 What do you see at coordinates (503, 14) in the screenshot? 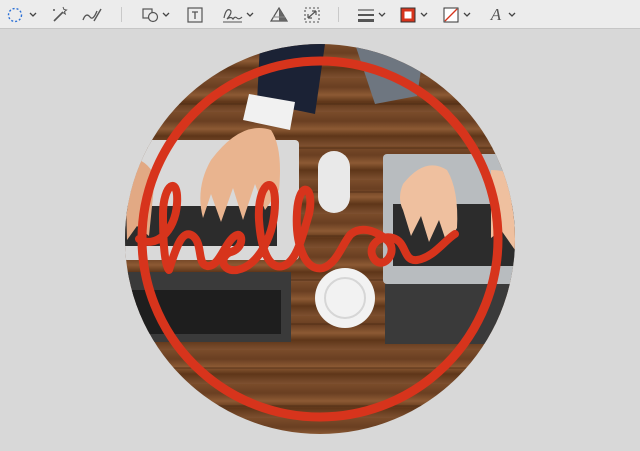
I see `text-style-button: A` at bounding box center [503, 14].